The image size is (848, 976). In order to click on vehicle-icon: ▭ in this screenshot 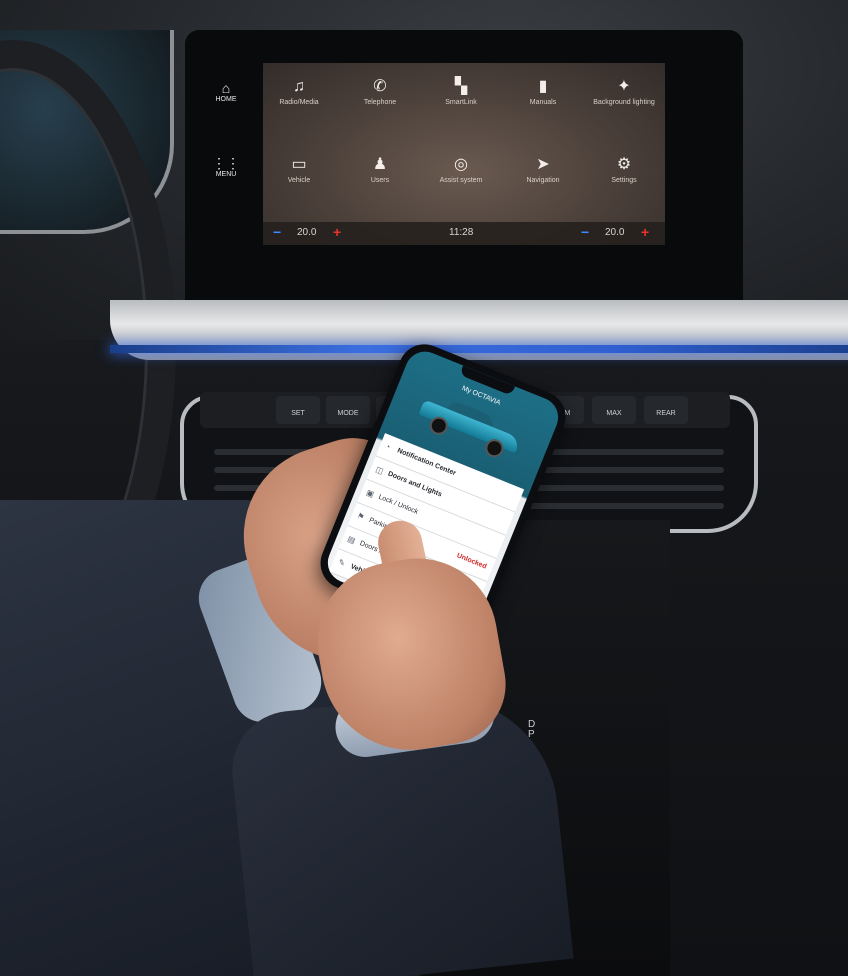, I will do `click(299, 164)`.